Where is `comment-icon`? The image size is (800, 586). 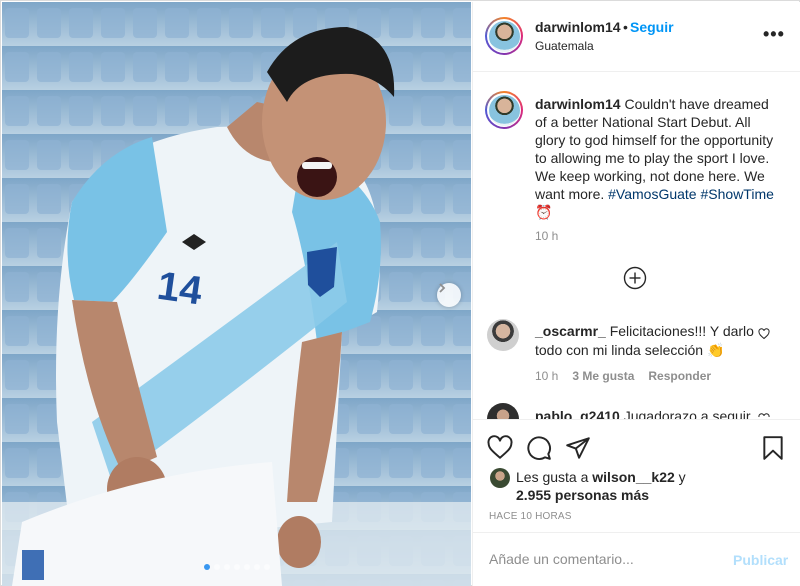
comment-icon is located at coordinates (539, 448).